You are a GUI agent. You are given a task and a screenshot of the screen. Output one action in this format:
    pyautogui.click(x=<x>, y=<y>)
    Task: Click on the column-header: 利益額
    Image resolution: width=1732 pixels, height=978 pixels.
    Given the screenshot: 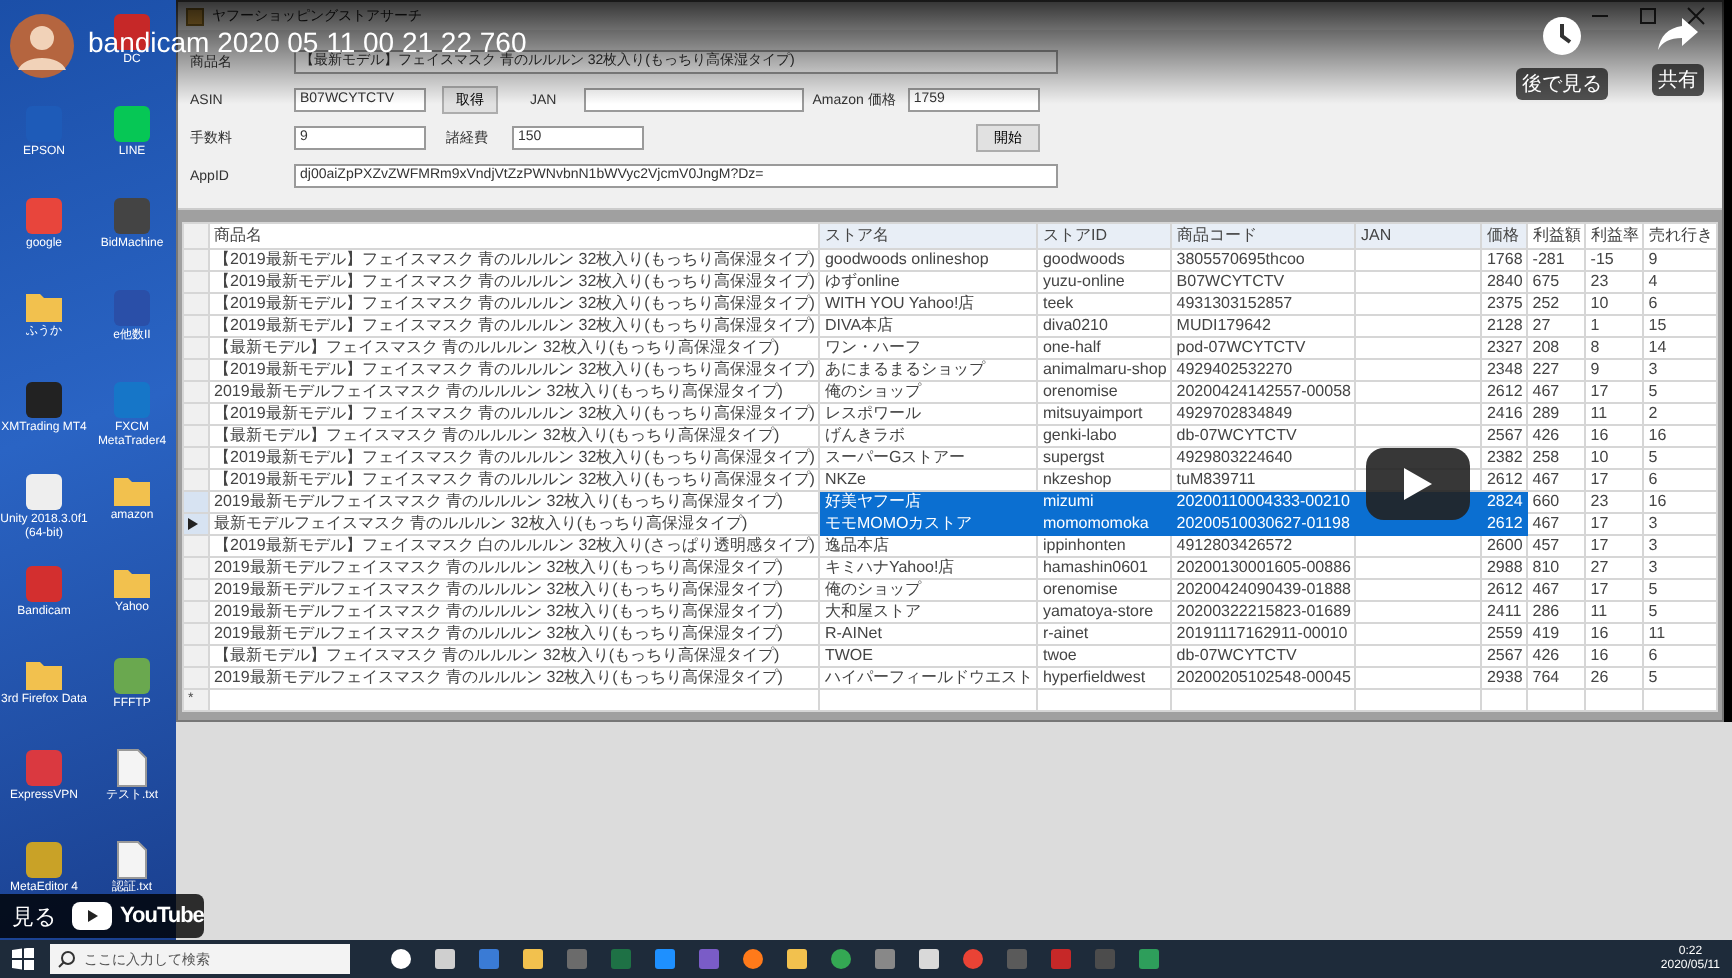 What is the action you would take?
    pyautogui.click(x=1556, y=236)
    